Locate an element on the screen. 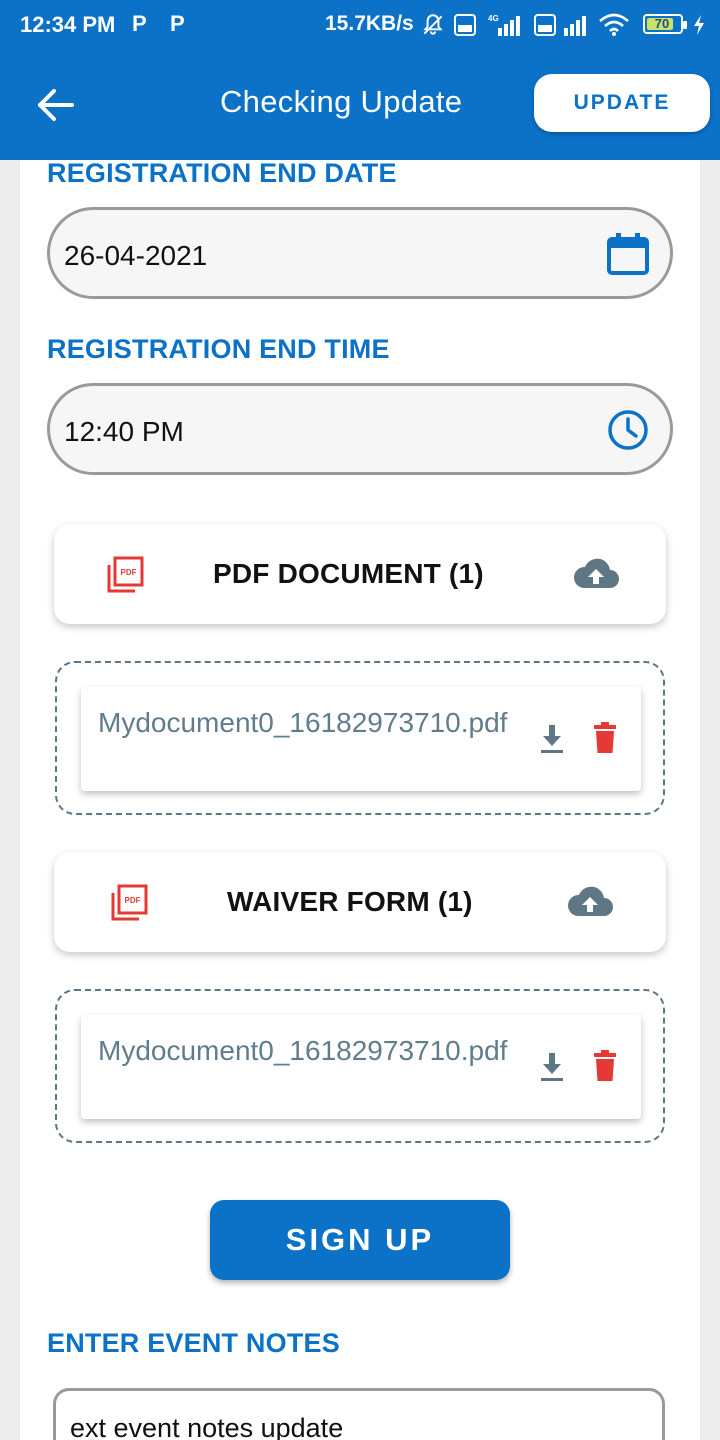 This screenshot has width=720, height=1440. status-icons: 4G 70 is located at coordinates (565, 25).